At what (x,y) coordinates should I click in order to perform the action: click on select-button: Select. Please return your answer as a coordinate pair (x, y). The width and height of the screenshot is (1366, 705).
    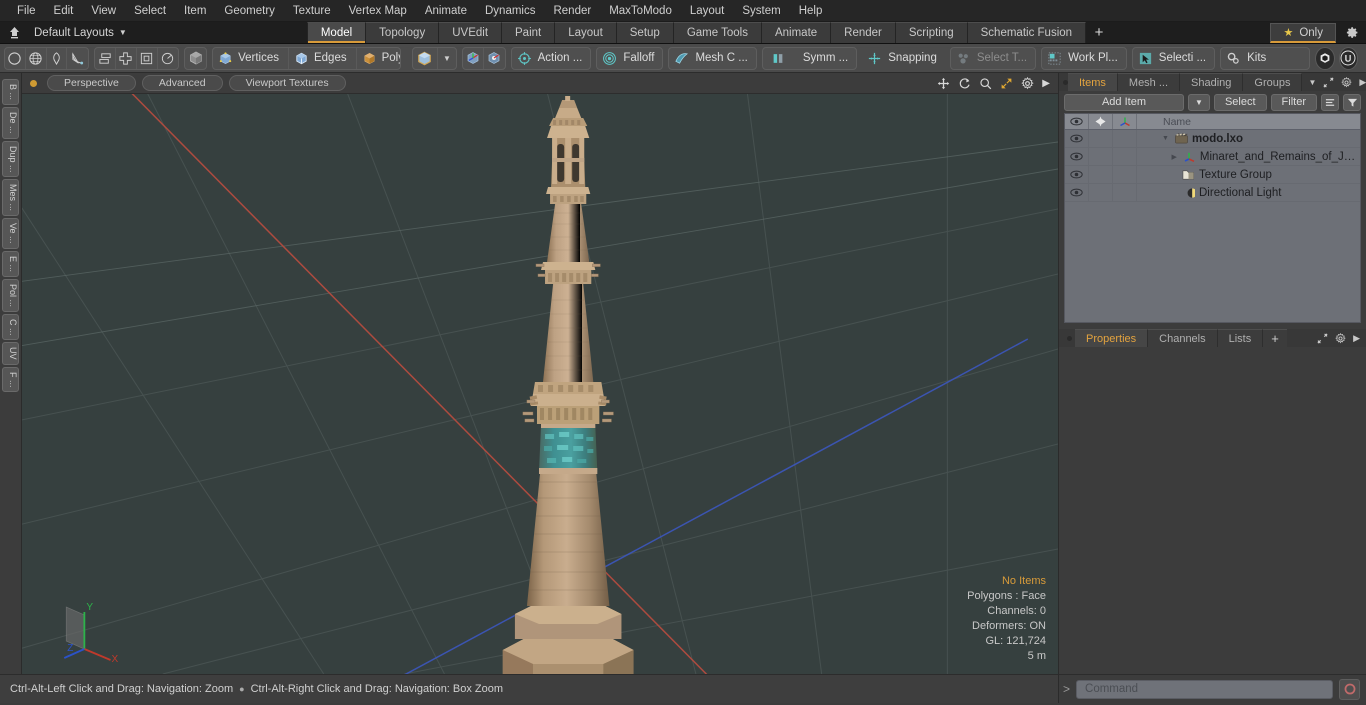
    Looking at the image, I should click on (1240, 102).